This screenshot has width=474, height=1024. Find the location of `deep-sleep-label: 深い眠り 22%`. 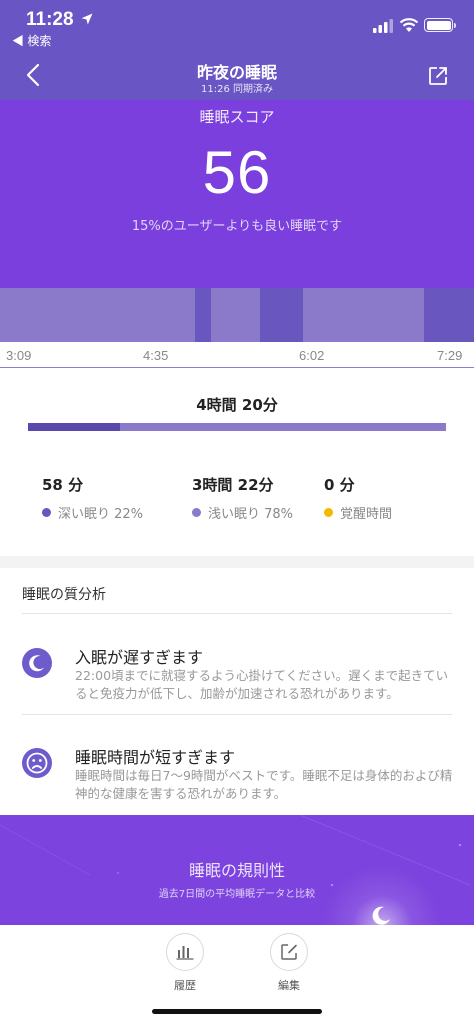

deep-sleep-label: 深い眠り 22% is located at coordinates (101, 514).